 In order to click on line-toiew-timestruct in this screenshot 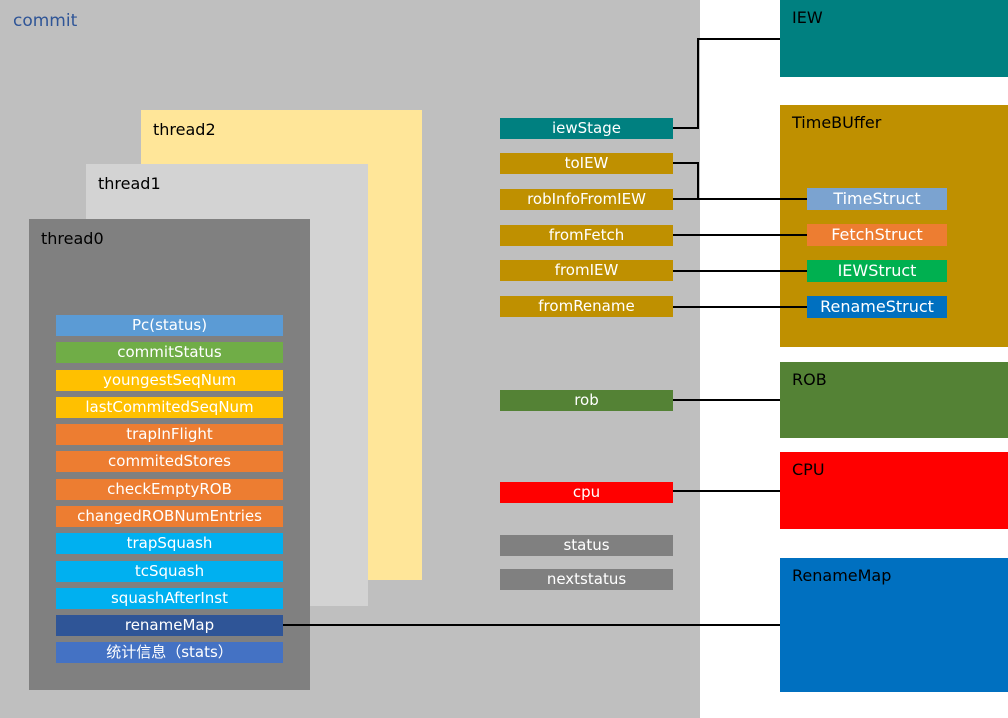, I will do `click(740, 181)`.